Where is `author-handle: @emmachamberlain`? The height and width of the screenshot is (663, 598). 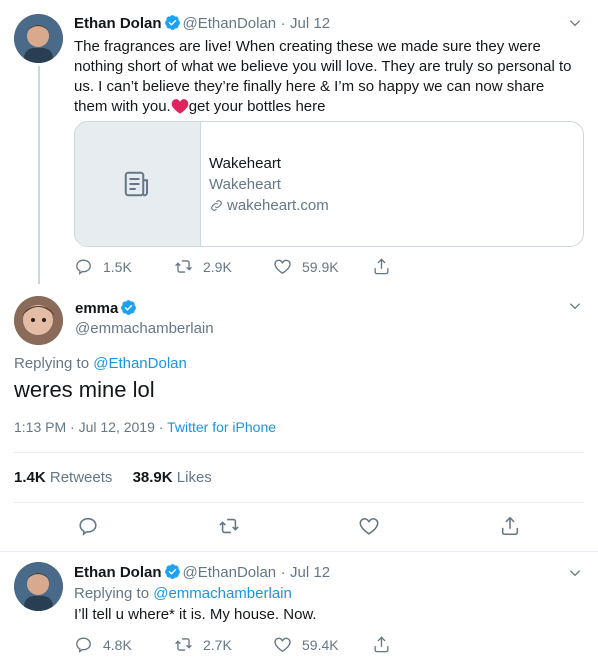
author-handle: @emmachamberlain is located at coordinates (144, 328).